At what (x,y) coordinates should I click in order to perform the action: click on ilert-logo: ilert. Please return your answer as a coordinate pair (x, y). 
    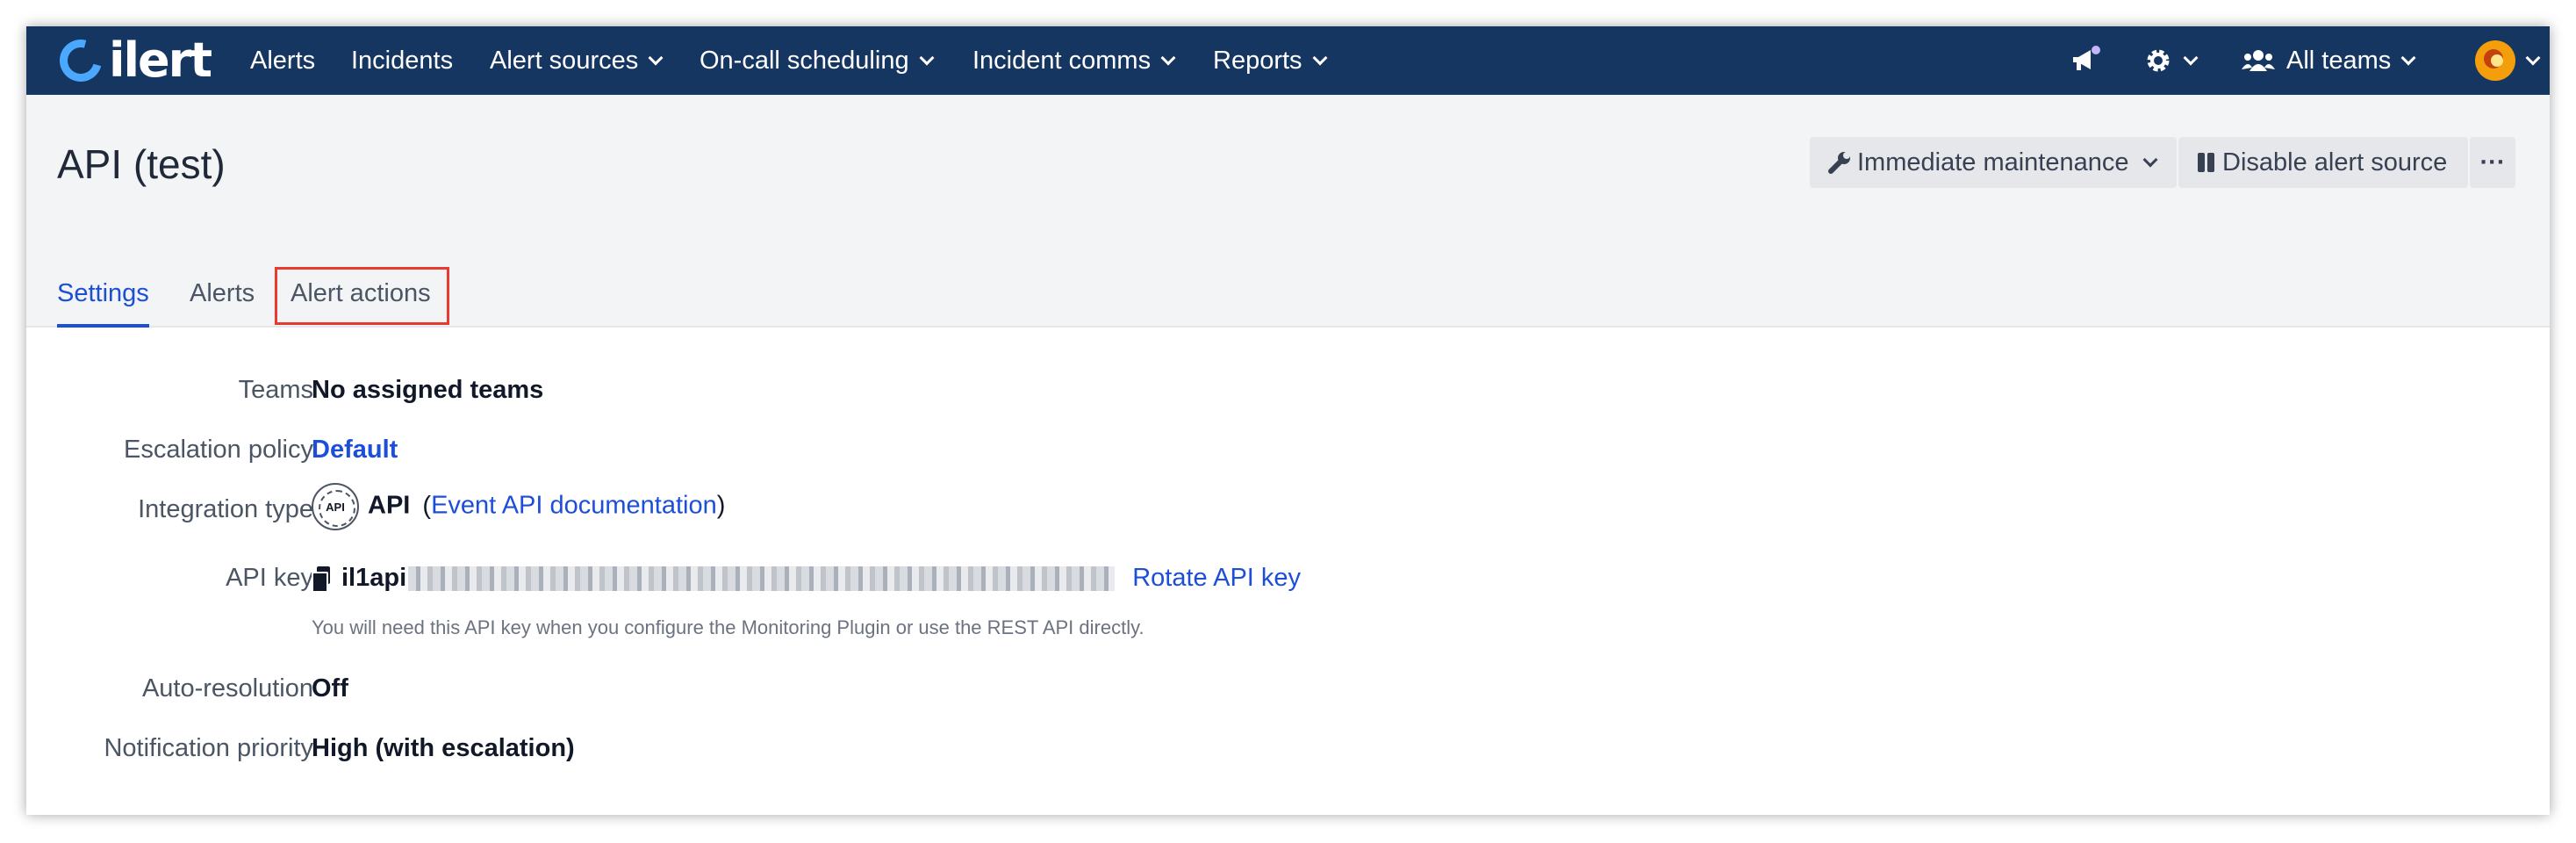
    Looking at the image, I should click on (132, 61).